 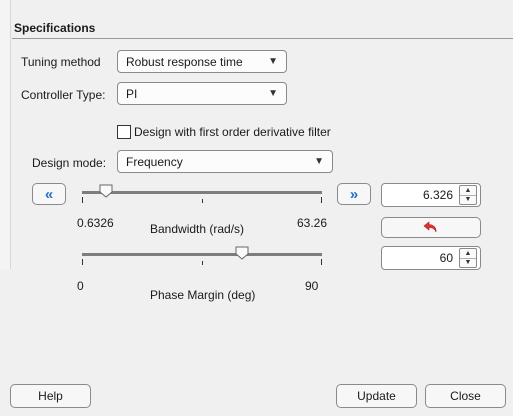 What do you see at coordinates (376, 396) in the screenshot?
I see `update-button: Update` at bounding box center [376, 396].